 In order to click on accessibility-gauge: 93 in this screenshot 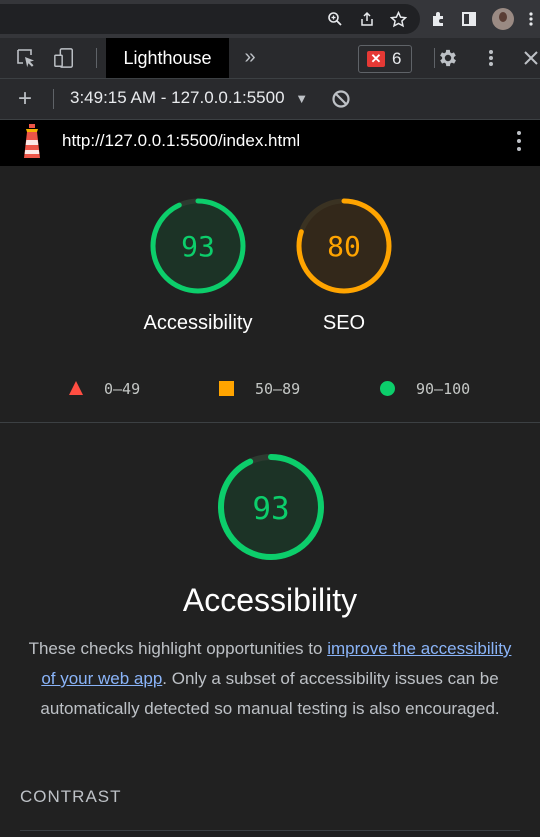, I will do `click(198, 246)`.